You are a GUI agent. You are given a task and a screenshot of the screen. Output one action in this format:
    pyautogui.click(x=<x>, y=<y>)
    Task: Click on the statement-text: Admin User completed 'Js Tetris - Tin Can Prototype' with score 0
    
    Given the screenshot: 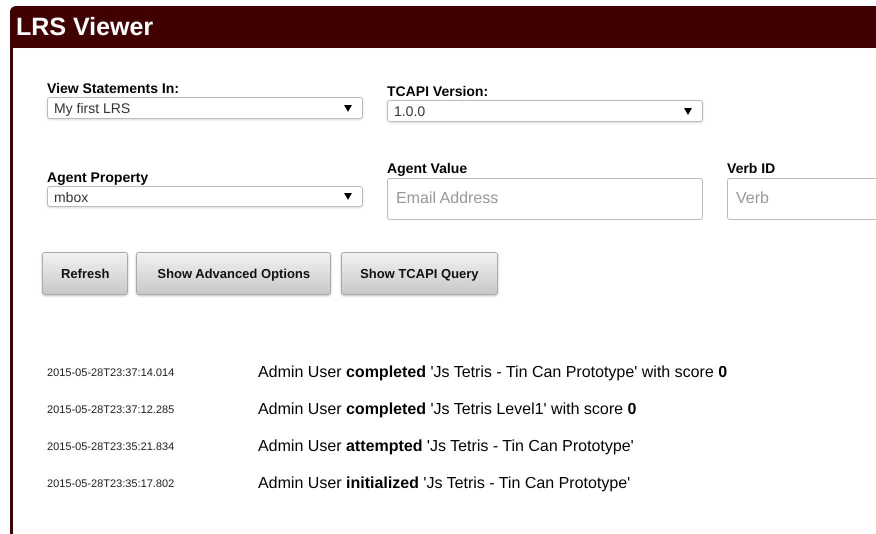 What is the action you would take?
    pyautogui.click(x=493, y=373)
    